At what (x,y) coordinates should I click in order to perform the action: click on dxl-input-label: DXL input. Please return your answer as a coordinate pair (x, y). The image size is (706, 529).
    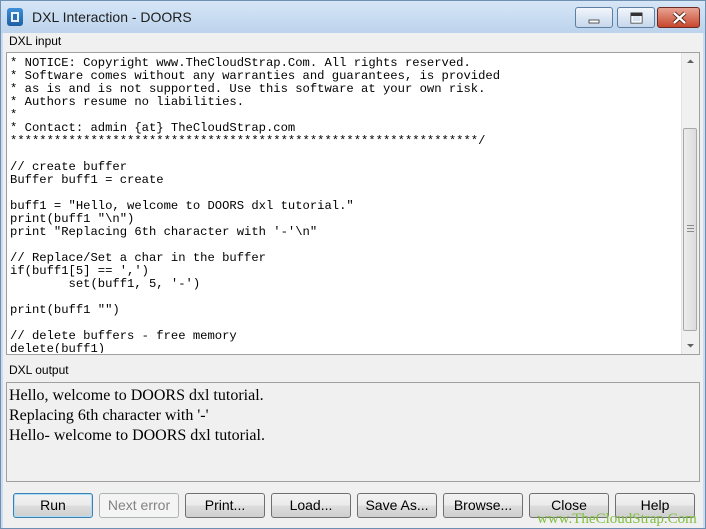
    Looking at the image, I should click on (35, 41).